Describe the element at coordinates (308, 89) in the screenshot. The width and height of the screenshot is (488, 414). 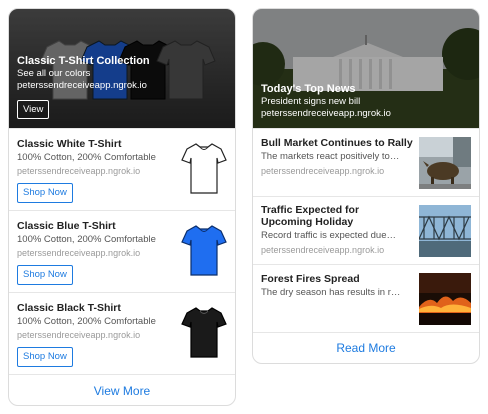
I see `news-hero-title: Today's Top News` at that location.